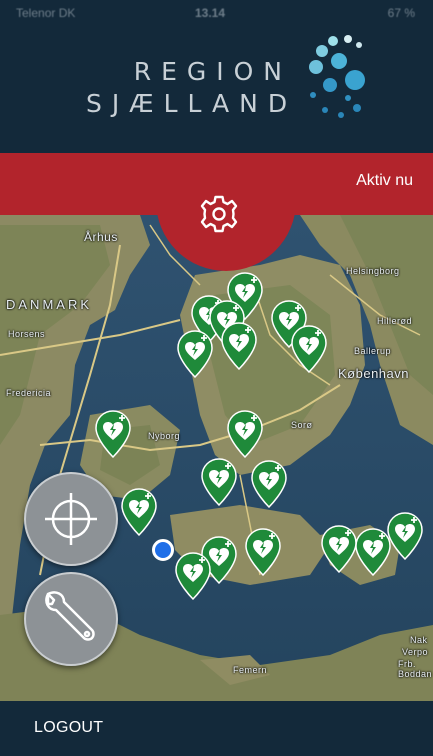 This screenshot has height=756, width=433. What do you see at coordinates (302, 425) in the screenshot?
I see `place-label-soro: Sorø` at bounding box center [302, 425].